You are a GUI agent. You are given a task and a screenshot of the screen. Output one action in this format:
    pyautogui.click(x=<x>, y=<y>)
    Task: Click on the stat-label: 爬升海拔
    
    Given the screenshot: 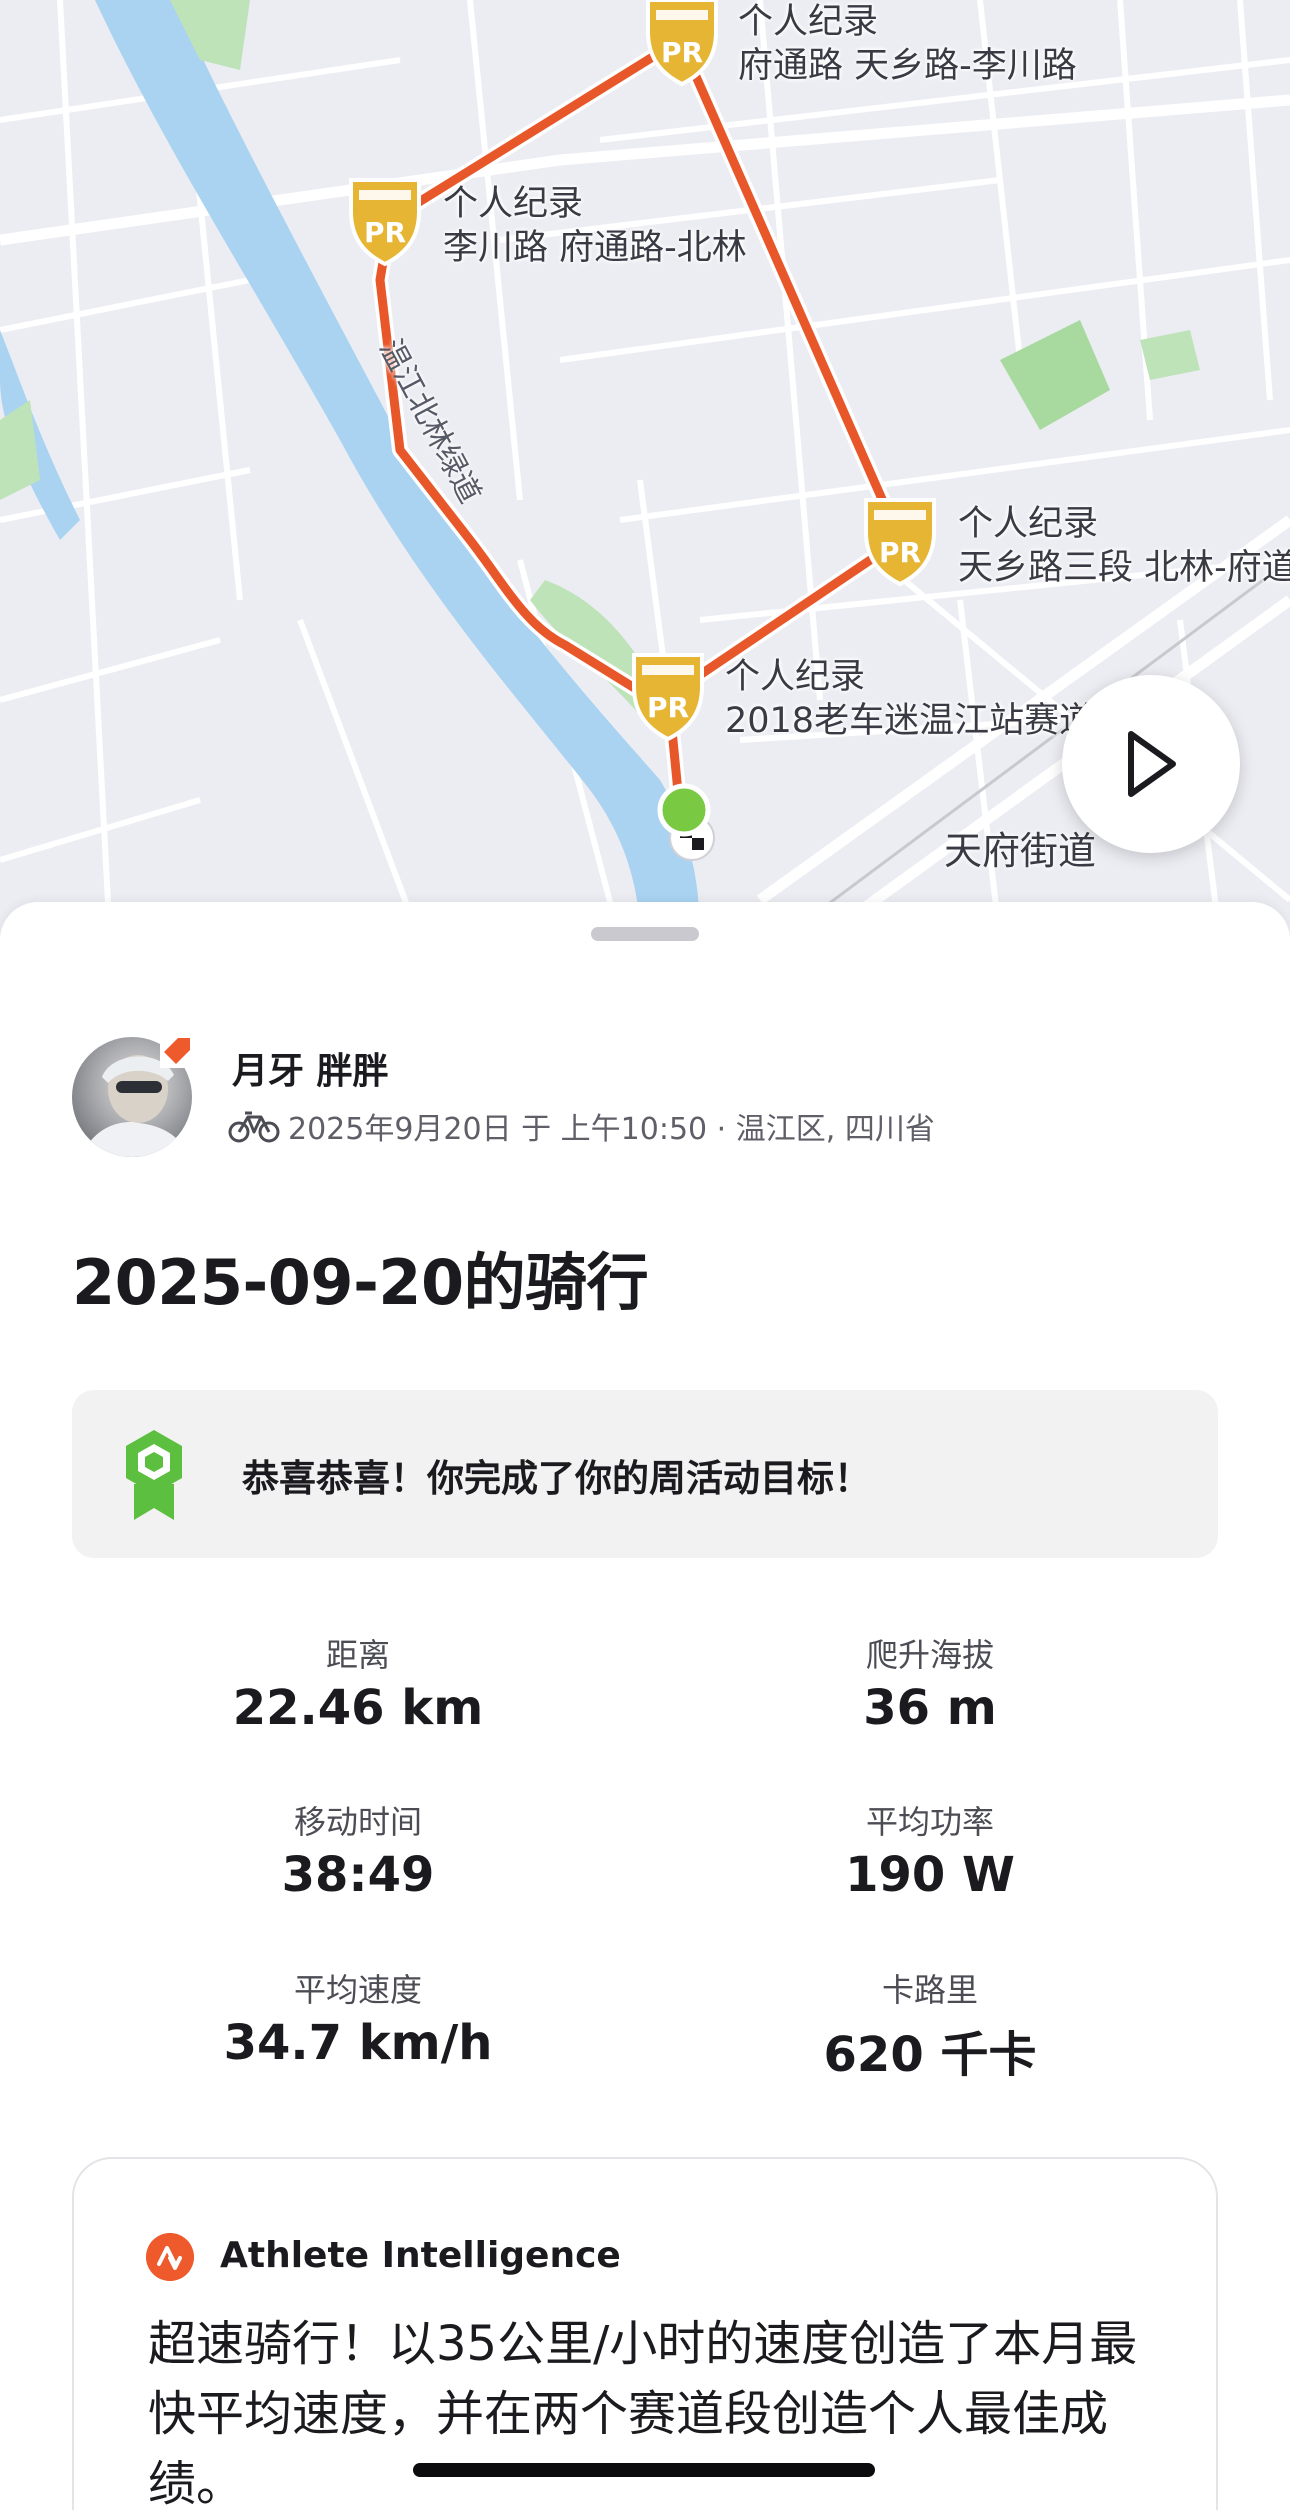 What is the action you would take?
    pyautogui.click(x=929, y=1655)
    